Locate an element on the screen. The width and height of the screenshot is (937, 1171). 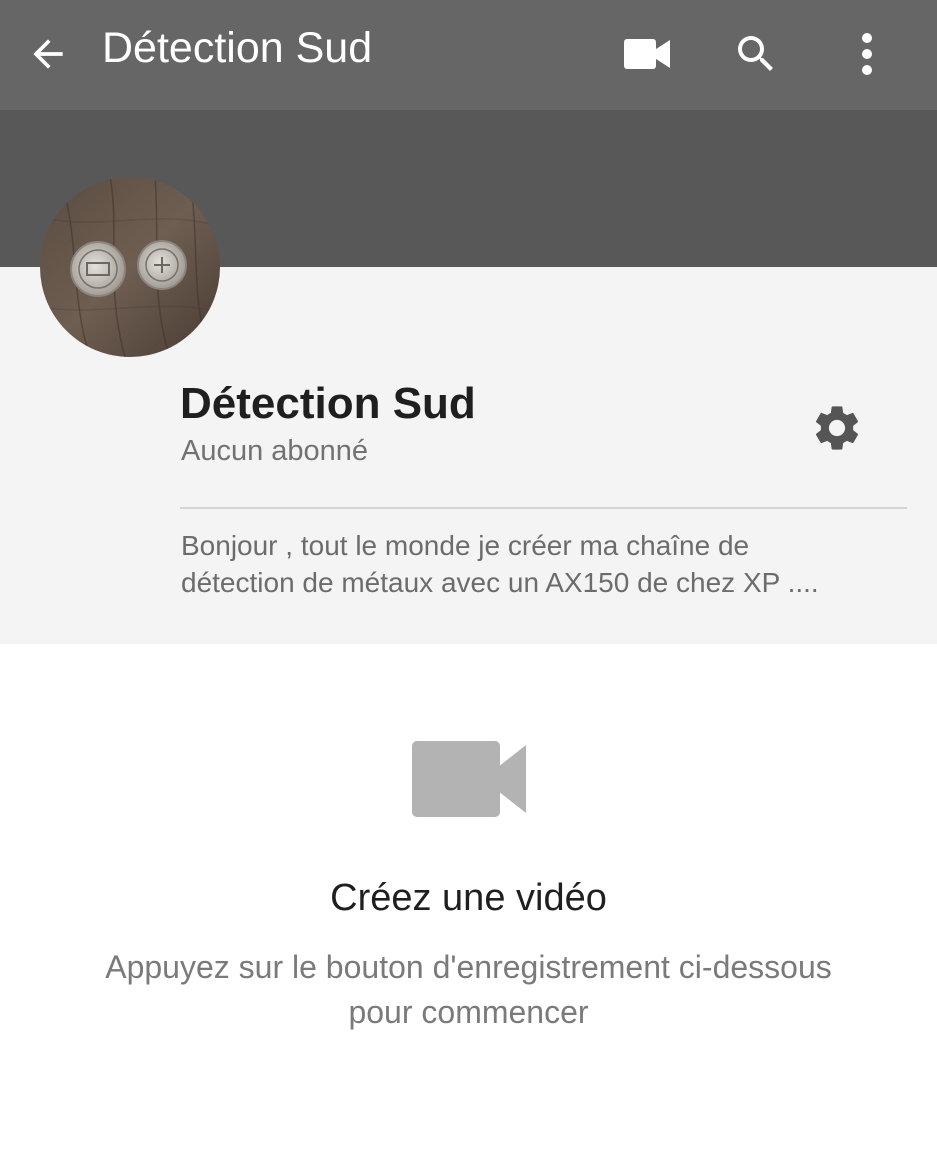
channel-name: Détection Sud is located at coordinates (328, 403).